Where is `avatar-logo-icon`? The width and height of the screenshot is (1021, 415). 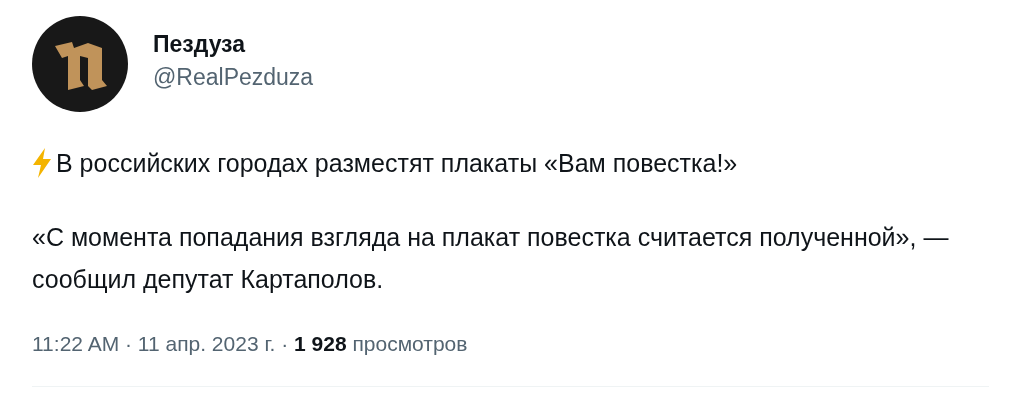
avatar-logo-icon is located at coordinates (80, 64).